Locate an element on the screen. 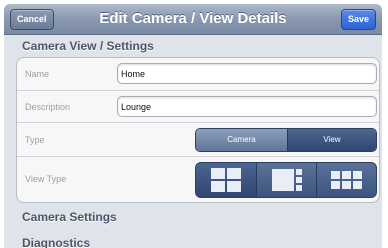 The width and height of the screenshot is (388, 248). view-type-option-3x2 is located at coordinates (346, 180).